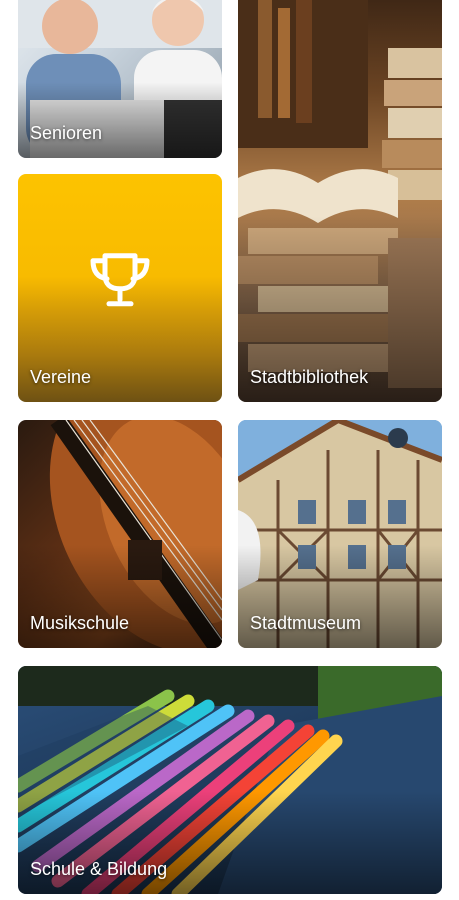 The image size is (459, 900). Describe the element at coordinates (340, 534) in the screenshot. I see `tile-stadtmuseum: Stadtmuseum` at that location.